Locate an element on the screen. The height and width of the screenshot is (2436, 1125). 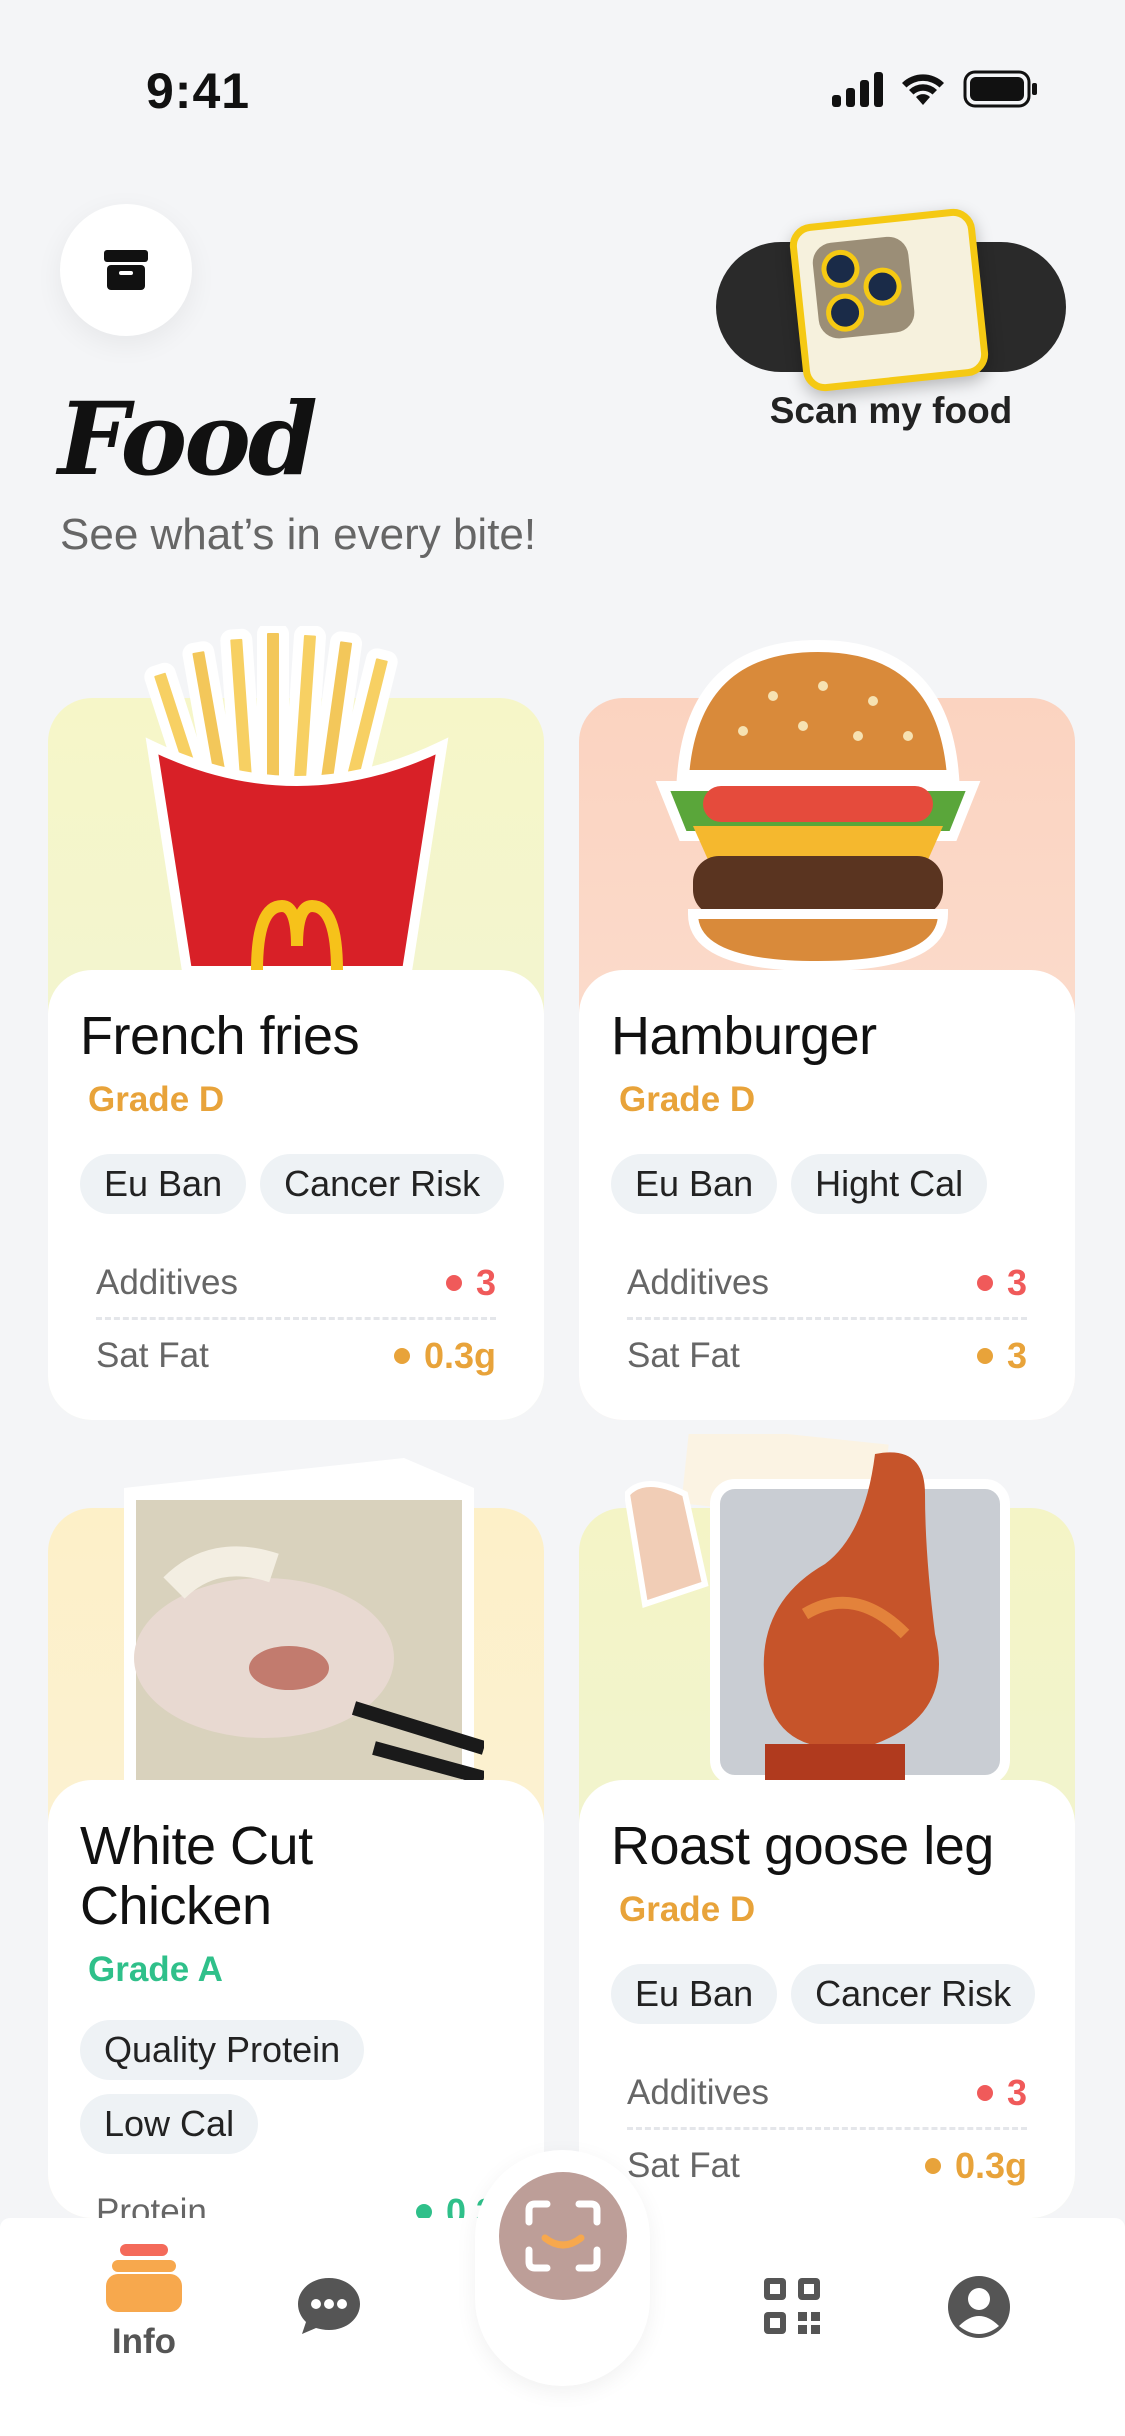
nav-item-profile is located at coordinates (979, 2307).